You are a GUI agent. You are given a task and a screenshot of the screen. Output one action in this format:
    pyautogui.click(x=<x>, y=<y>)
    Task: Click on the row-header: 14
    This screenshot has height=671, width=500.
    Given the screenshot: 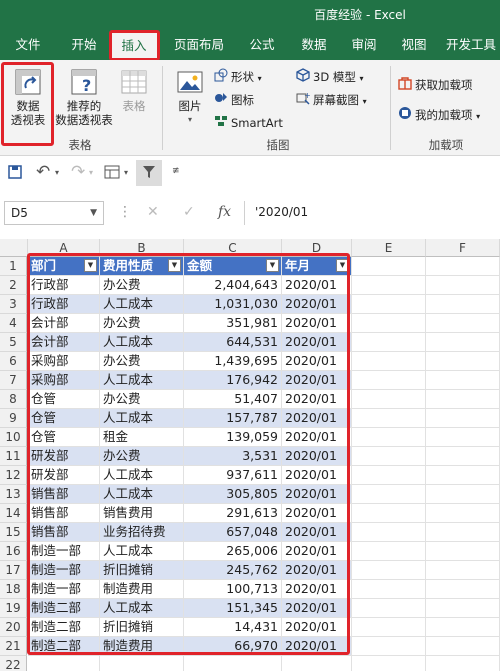 What is the action you would take?
    pyautogui.click(x=13, y=513)
    